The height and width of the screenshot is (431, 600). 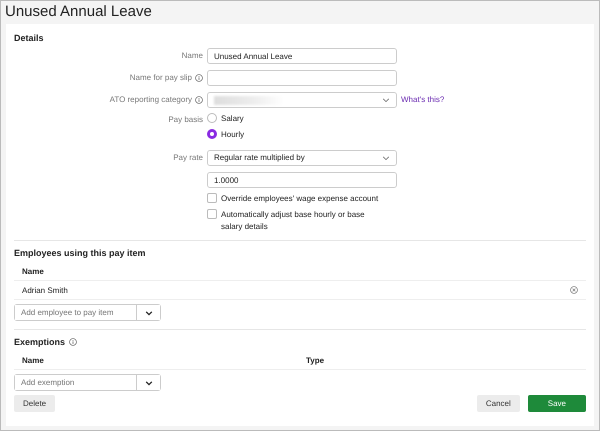 I want to click on whats-this-link: What's this?, so click(x=422, y=100).